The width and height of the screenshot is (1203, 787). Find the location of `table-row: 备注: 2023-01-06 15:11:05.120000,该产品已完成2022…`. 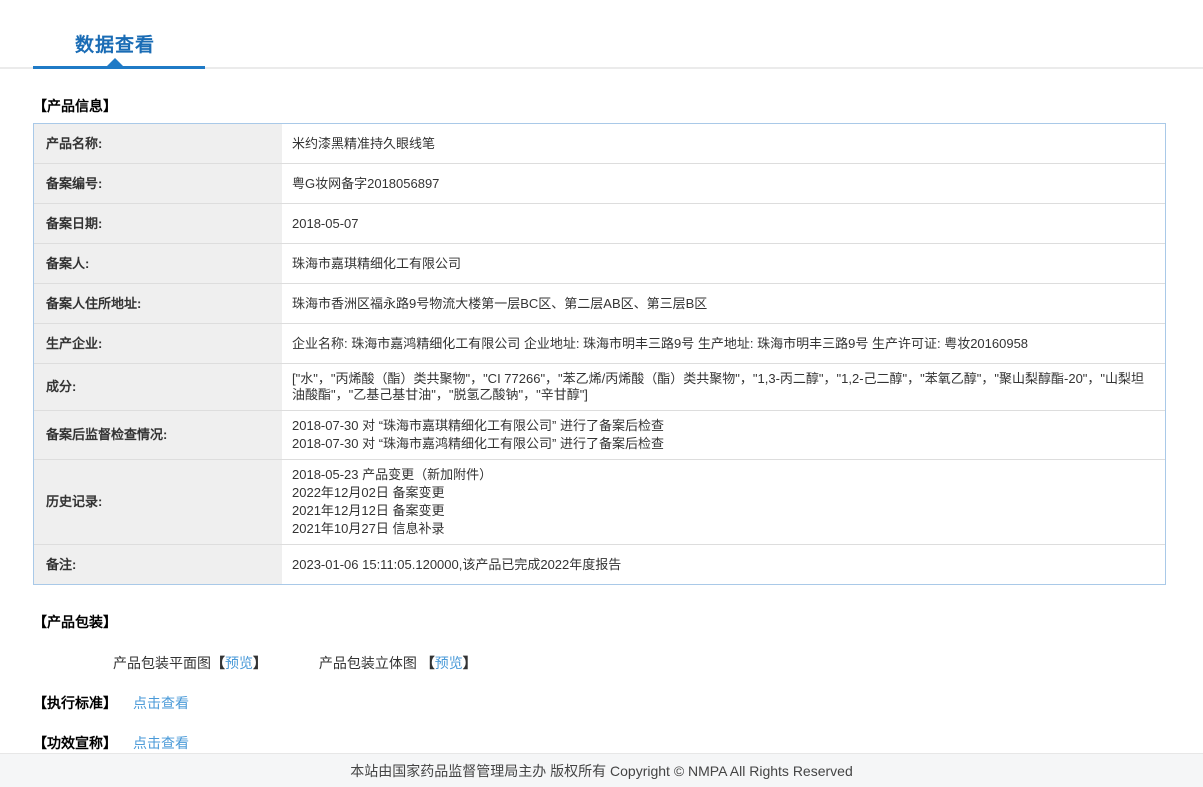

table-row: 备注: 2023-01-06 15:11:05.120000,该产品已完成2022… is located at coordinates (599, 564).